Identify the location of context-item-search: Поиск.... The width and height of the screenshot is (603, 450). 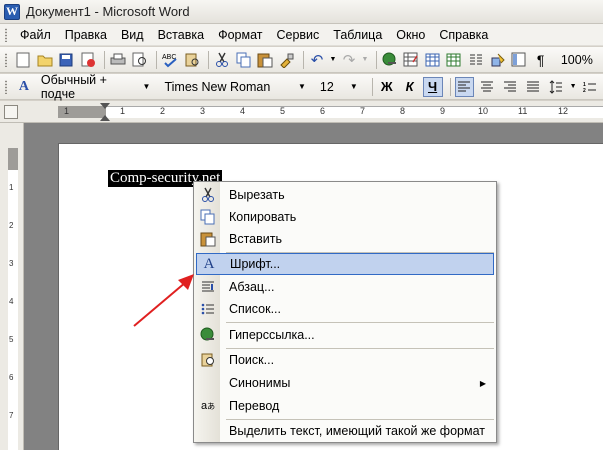
(345, 360).